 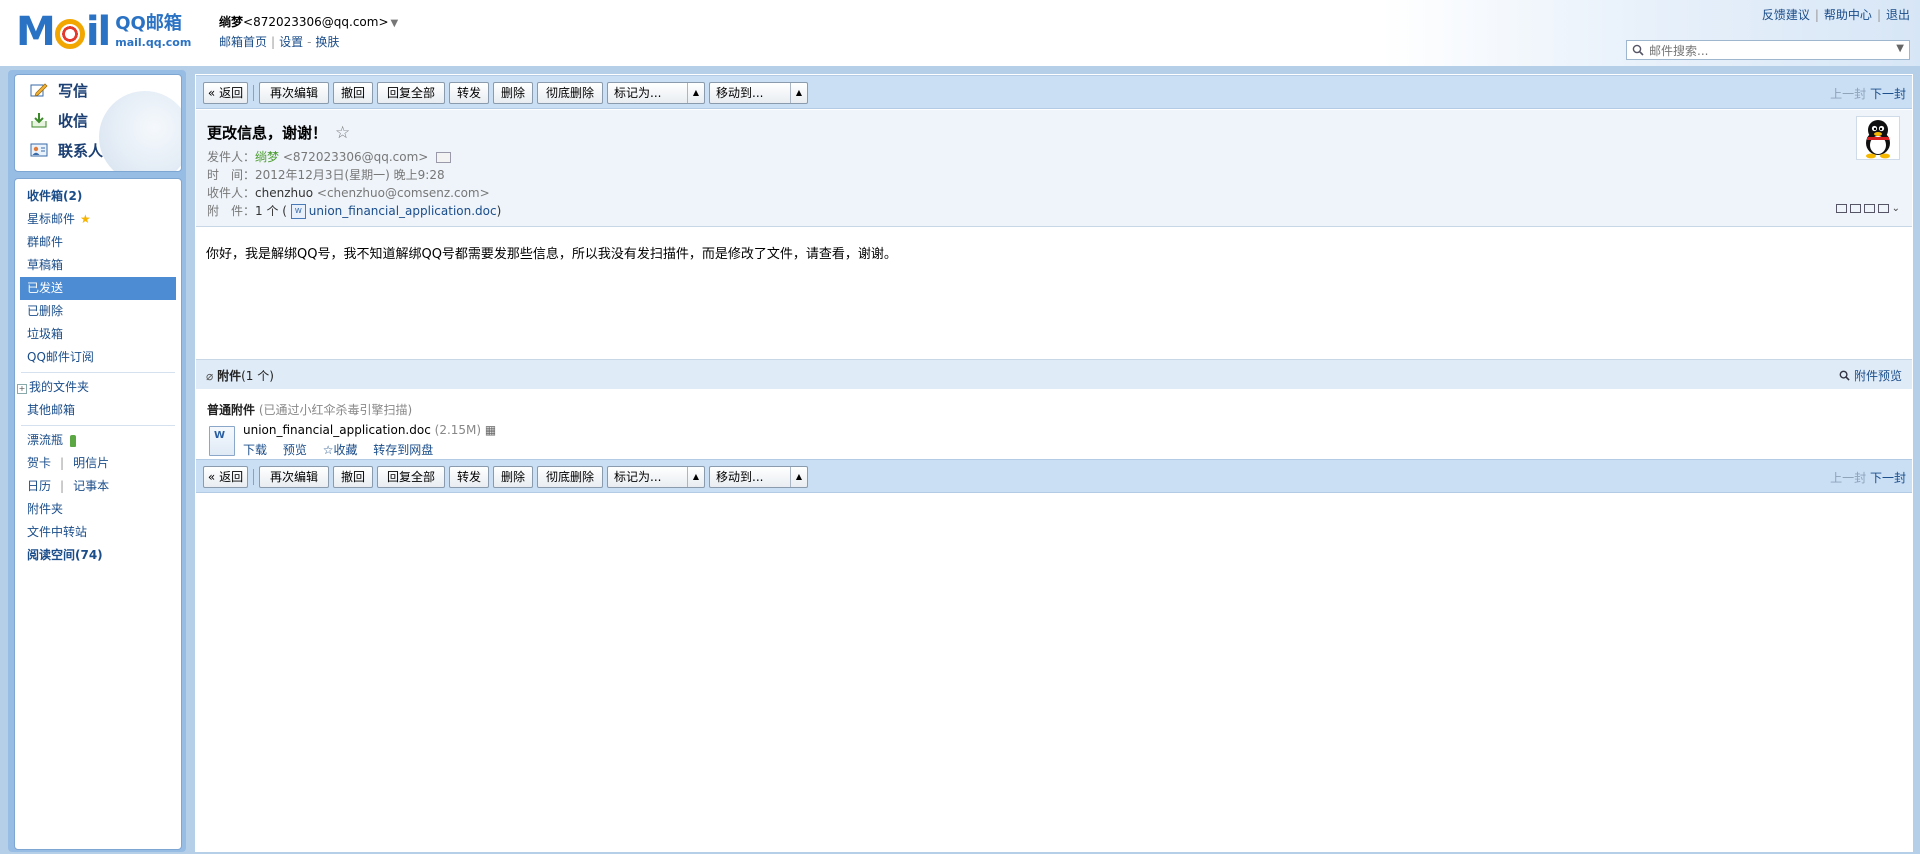 I want to click on compose-icon, so click(x=39, y=90).